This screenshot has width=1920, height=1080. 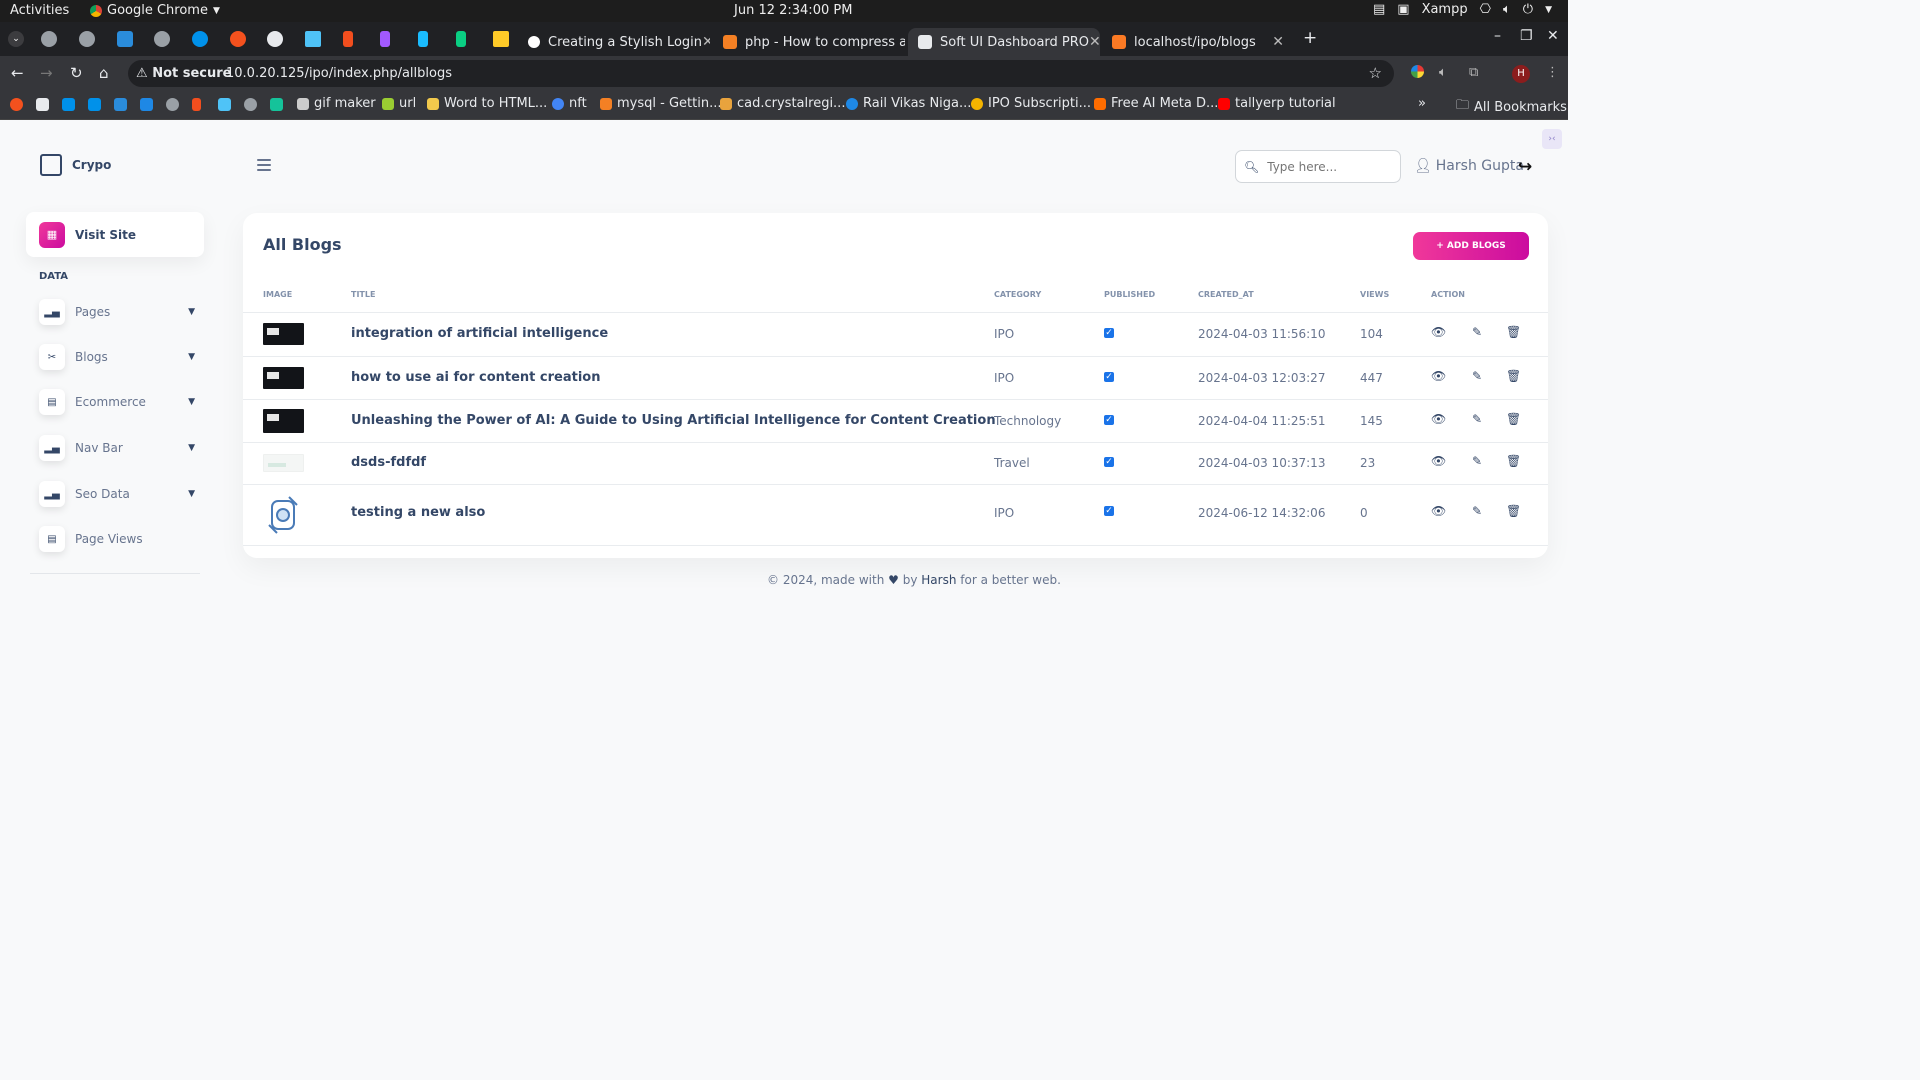 I want to click on reload-icon: ↻, so click(x=76, y=73).